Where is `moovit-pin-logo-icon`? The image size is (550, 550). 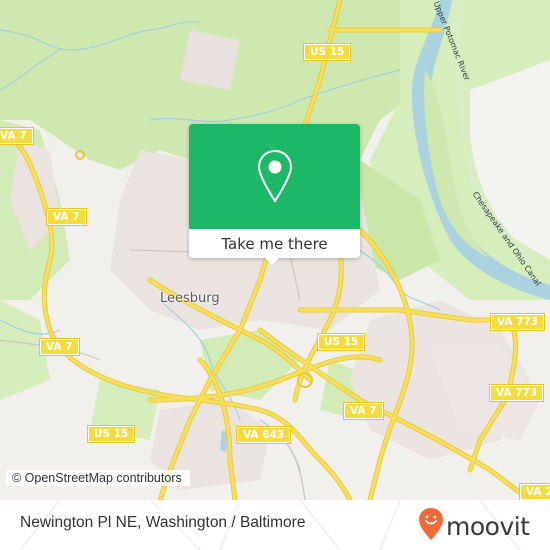 moovit-pin-logo-icon is located at coordinates (431, 526).